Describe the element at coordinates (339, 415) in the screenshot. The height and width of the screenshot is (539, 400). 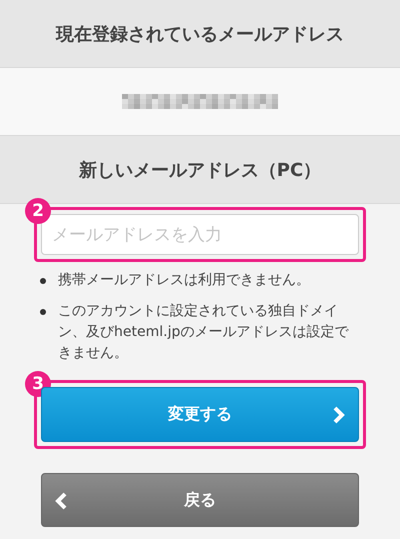
I see `chevron-right-icon` at that location.